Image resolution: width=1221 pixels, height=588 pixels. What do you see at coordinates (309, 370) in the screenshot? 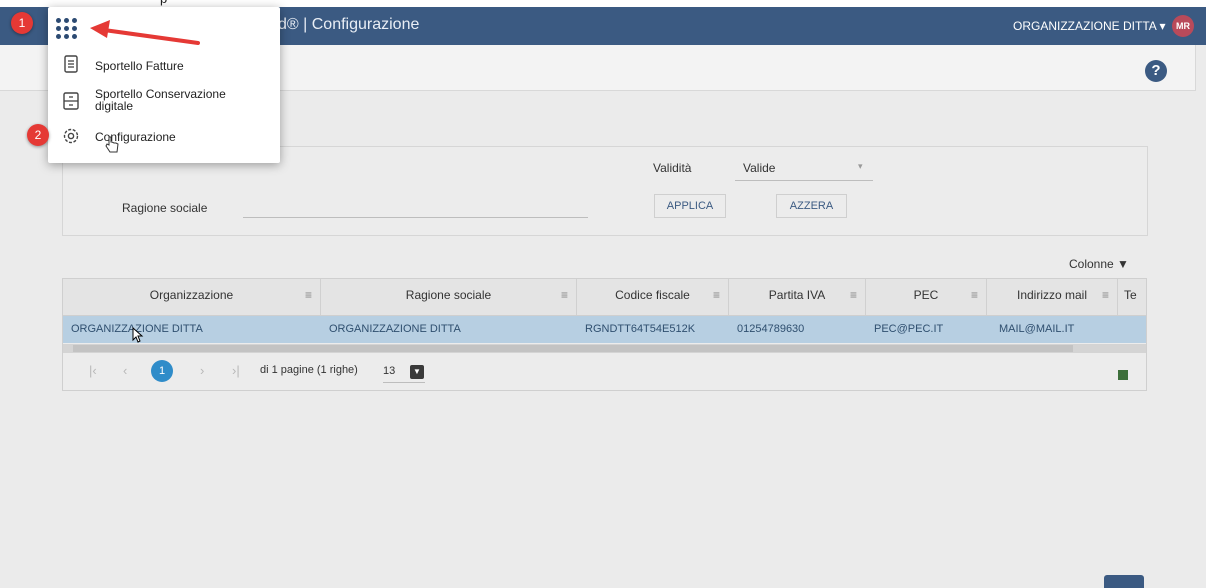
I see `pagination-info: di 1 pagine (1 righe)` at bounding box center [309, 370].